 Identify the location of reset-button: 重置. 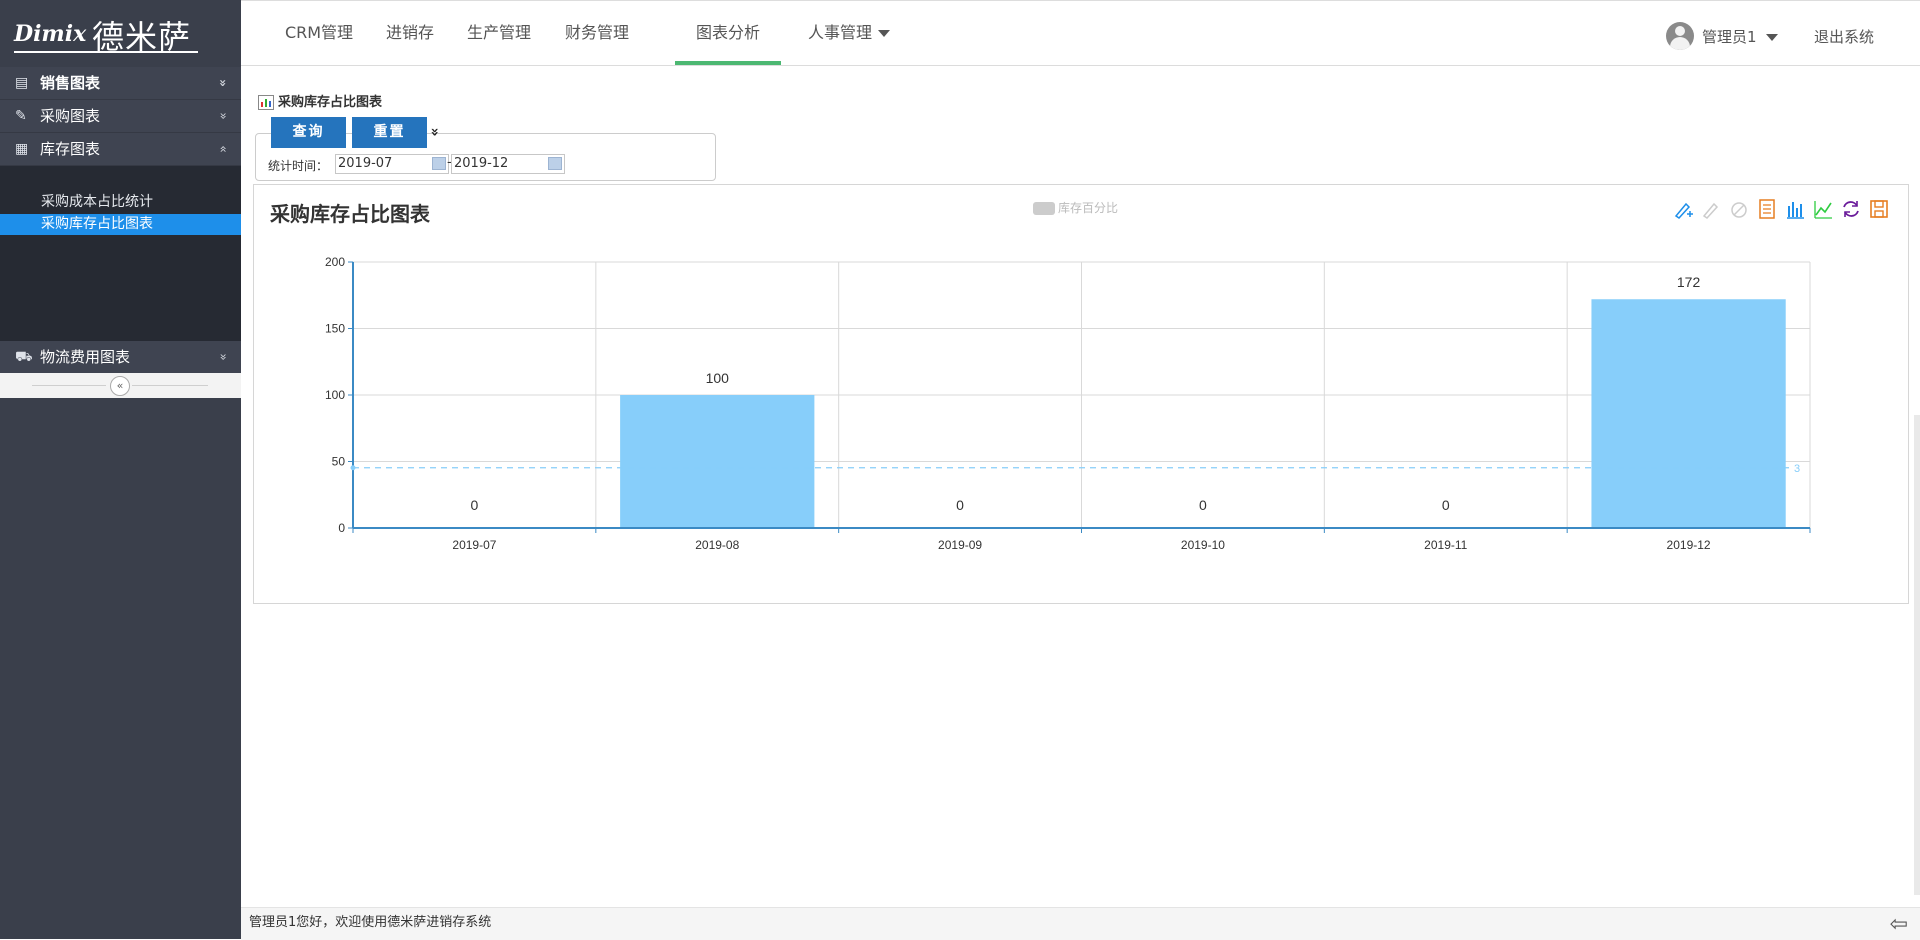
(389, 132).